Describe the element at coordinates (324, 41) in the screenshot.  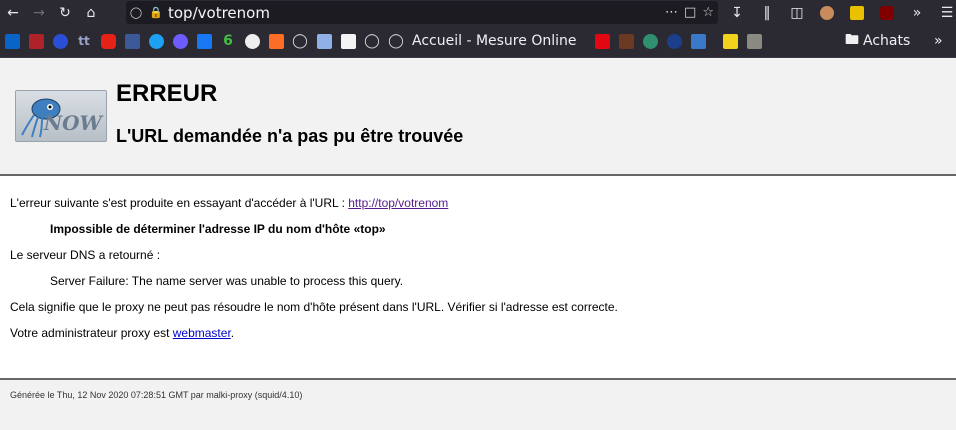
I see `image-bookmark-icon` at that location.